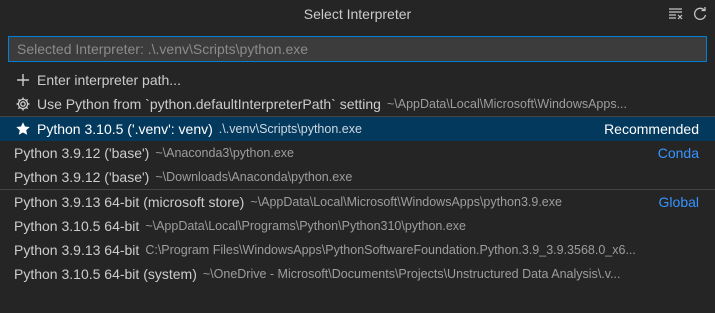  I want to click on refresh-icon, so click(700, 13).